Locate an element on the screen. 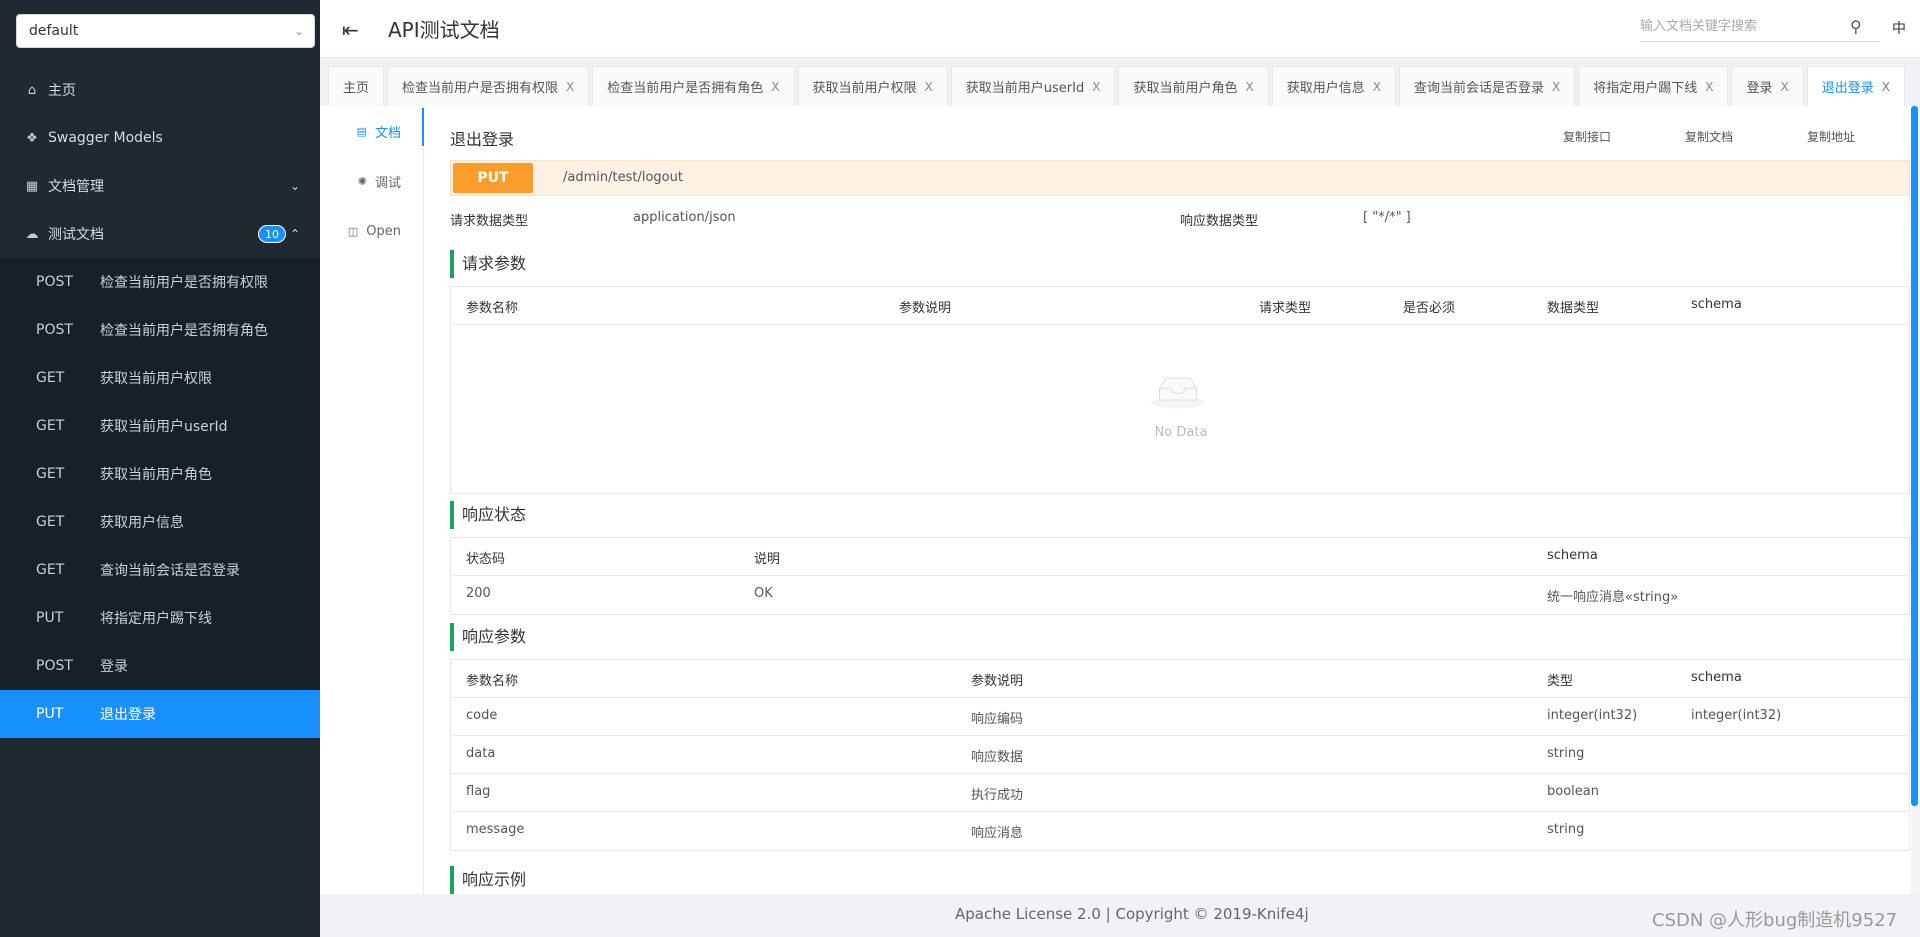 This screenshot has width=1920, height=937. operation-item: GET 获取当前用户userId is located at coordinates (160, 426).